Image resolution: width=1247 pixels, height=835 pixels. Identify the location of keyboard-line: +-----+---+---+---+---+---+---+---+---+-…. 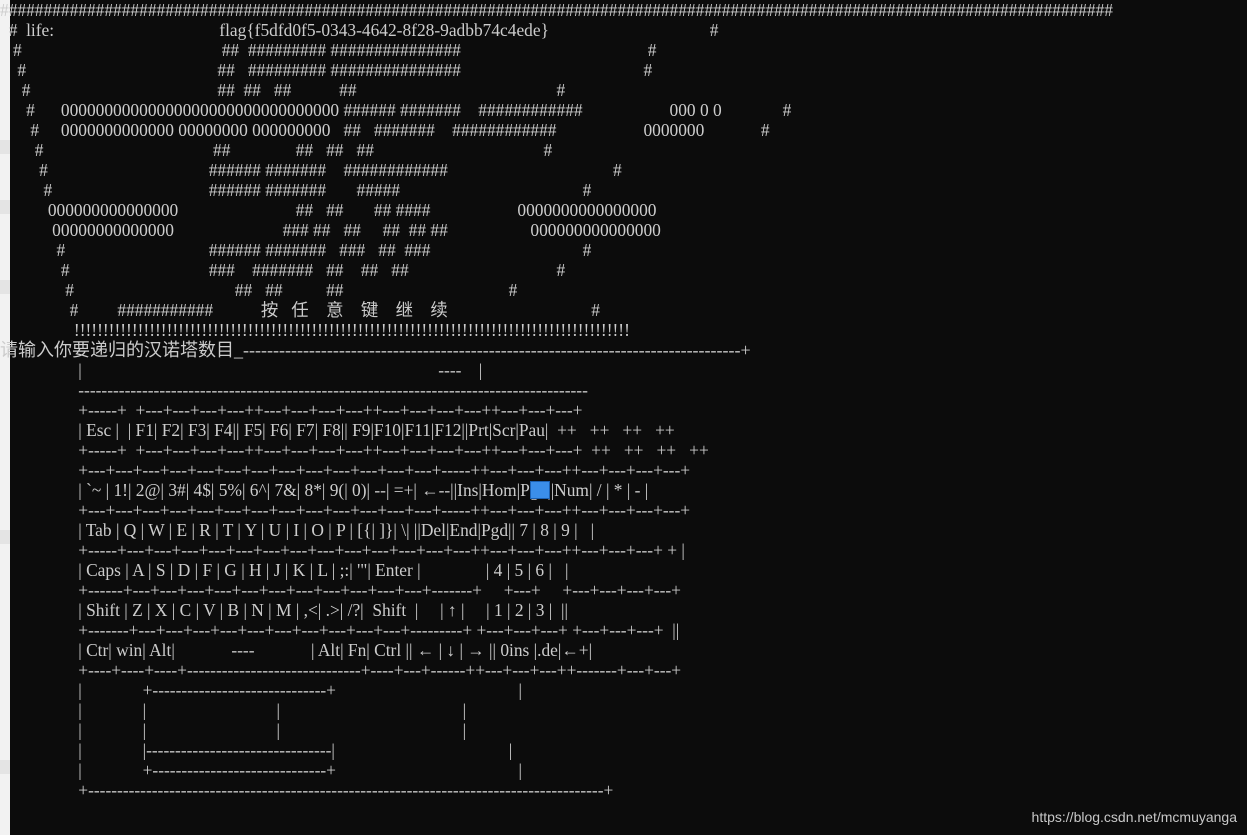
(342, 550).